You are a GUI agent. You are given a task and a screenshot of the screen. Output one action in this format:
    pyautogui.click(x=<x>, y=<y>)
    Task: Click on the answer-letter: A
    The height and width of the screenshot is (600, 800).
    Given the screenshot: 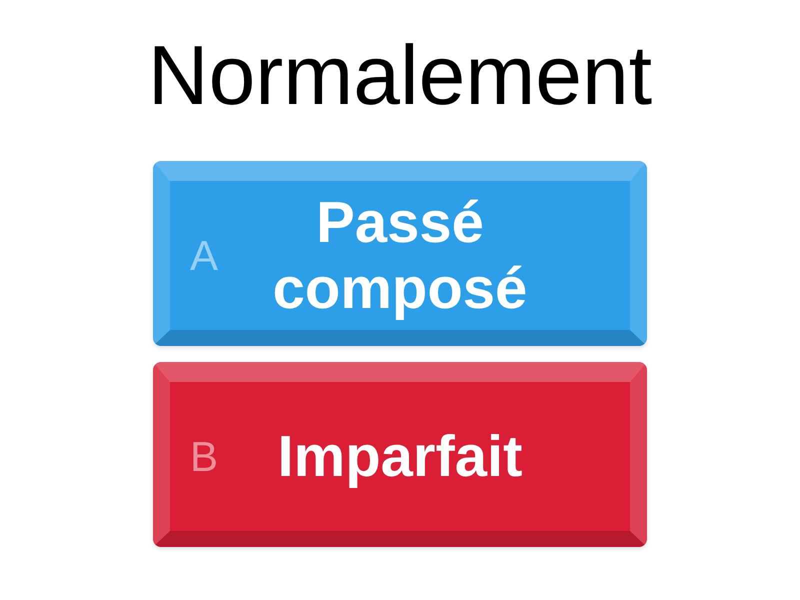 What is the action you would take?
    pyautogui.click(x=204, y=255)
    